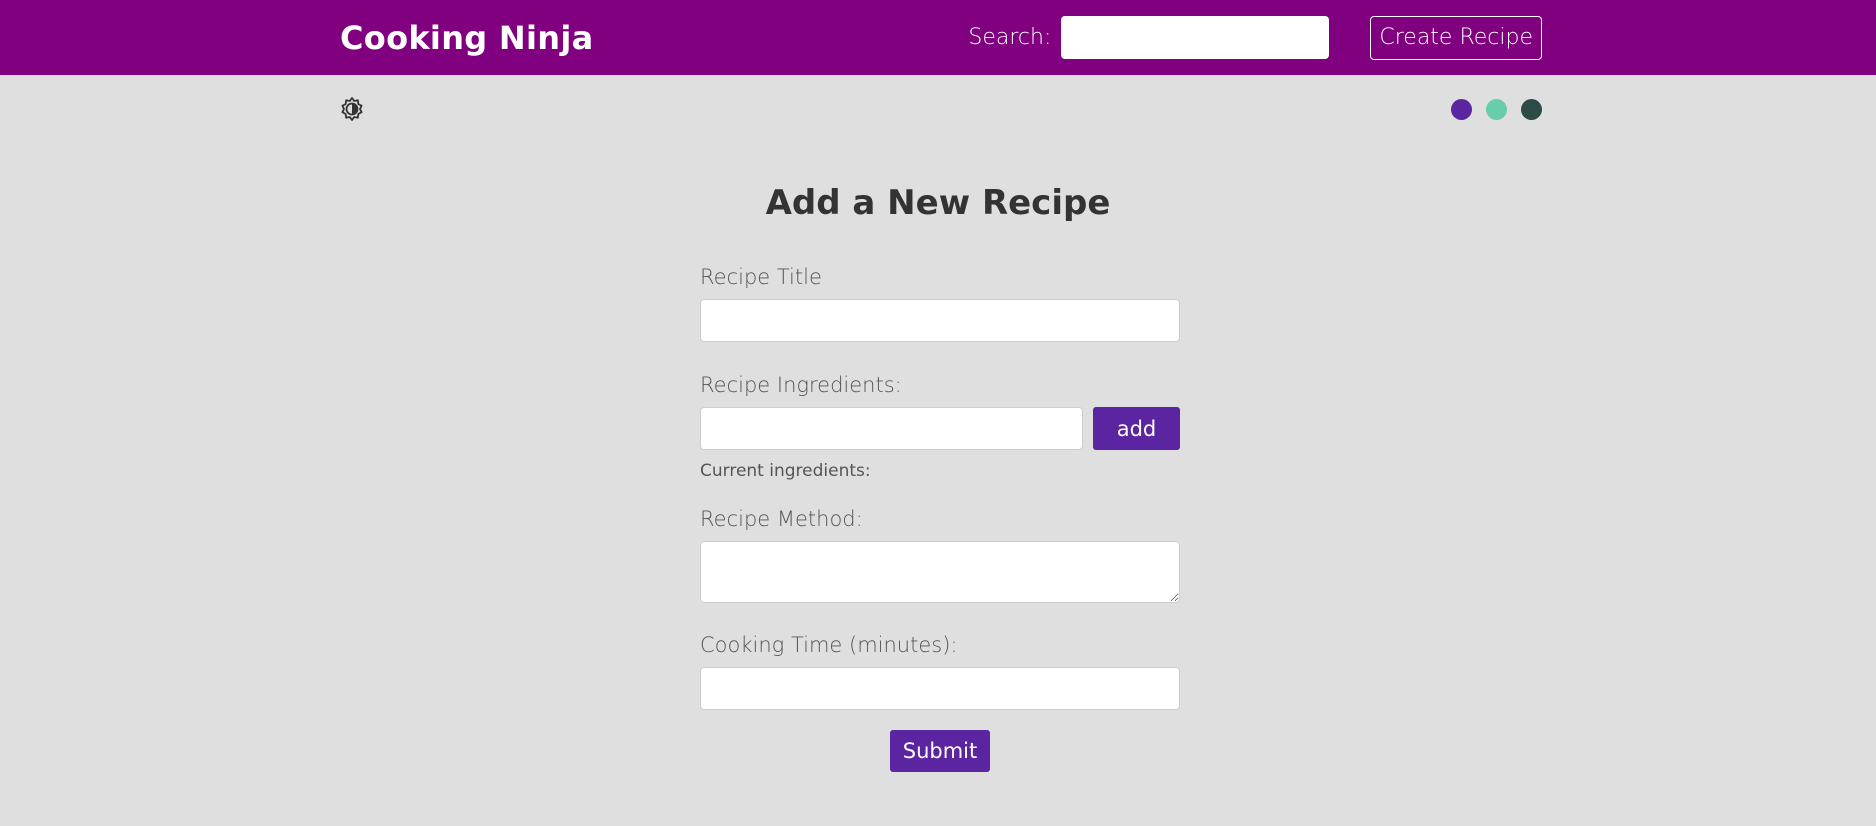 This screenshot has width=1876, height=826. I want to click on swatch-purple, so click(1461, 109).